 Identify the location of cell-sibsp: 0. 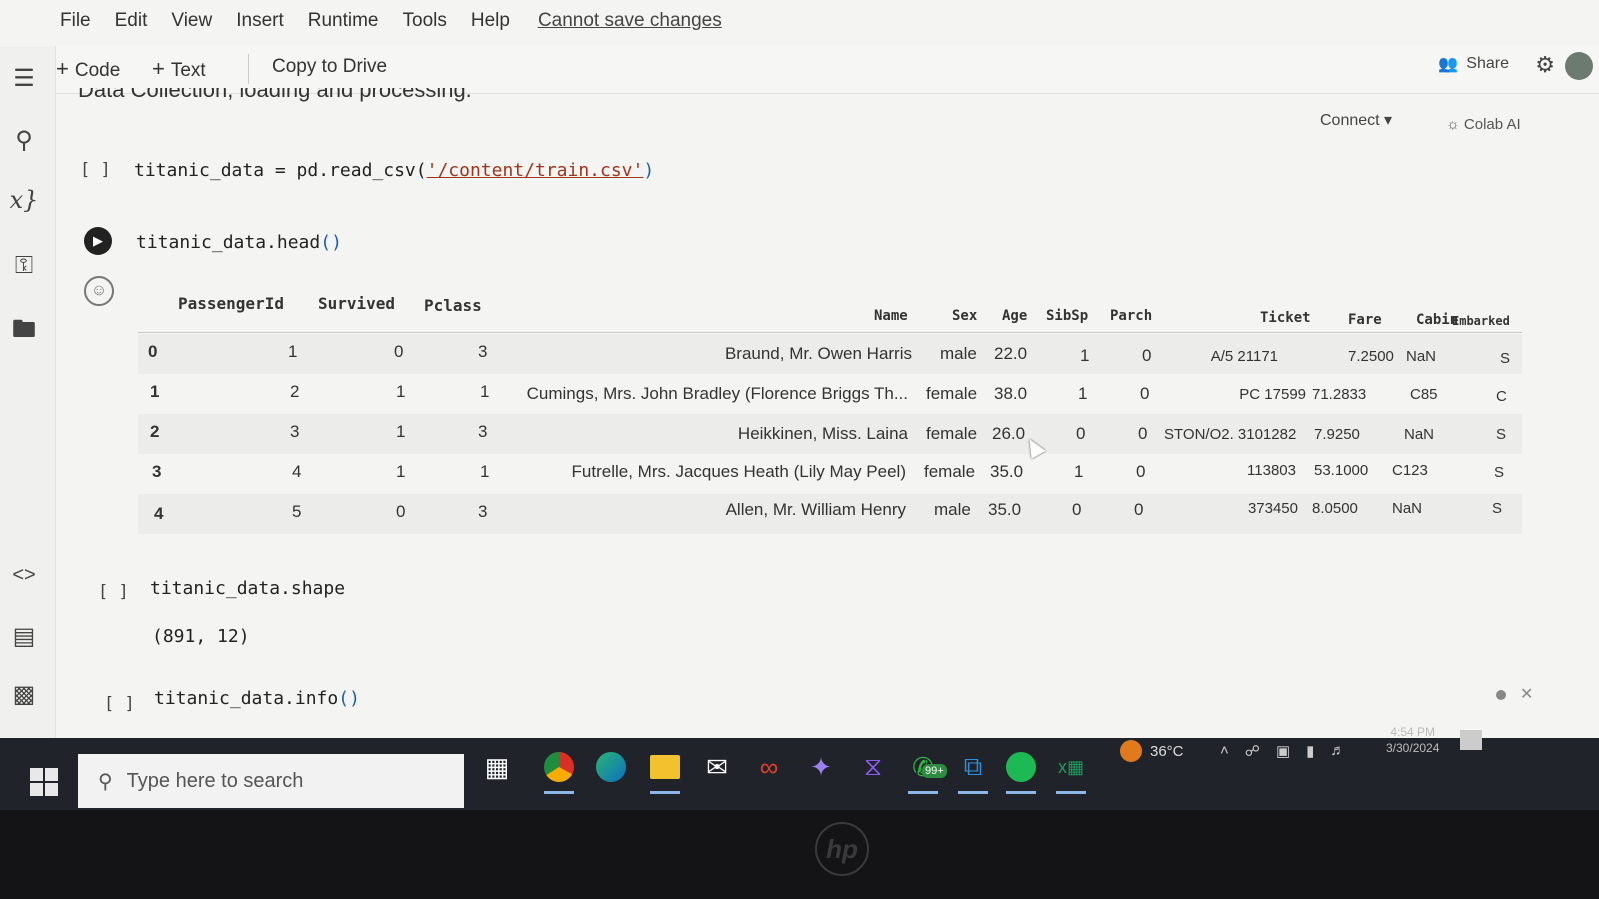
(1077, 509).